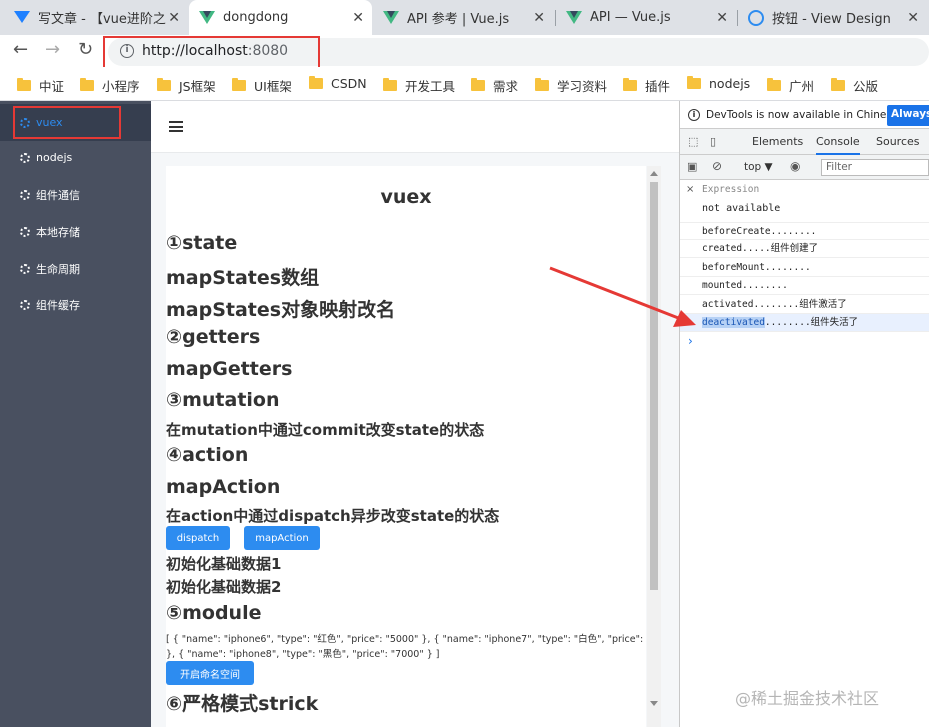  What do you see at coordinates (733, 322) in the screenshot?
I see `selected-text: deactivated` at bounding box center [733, 322].